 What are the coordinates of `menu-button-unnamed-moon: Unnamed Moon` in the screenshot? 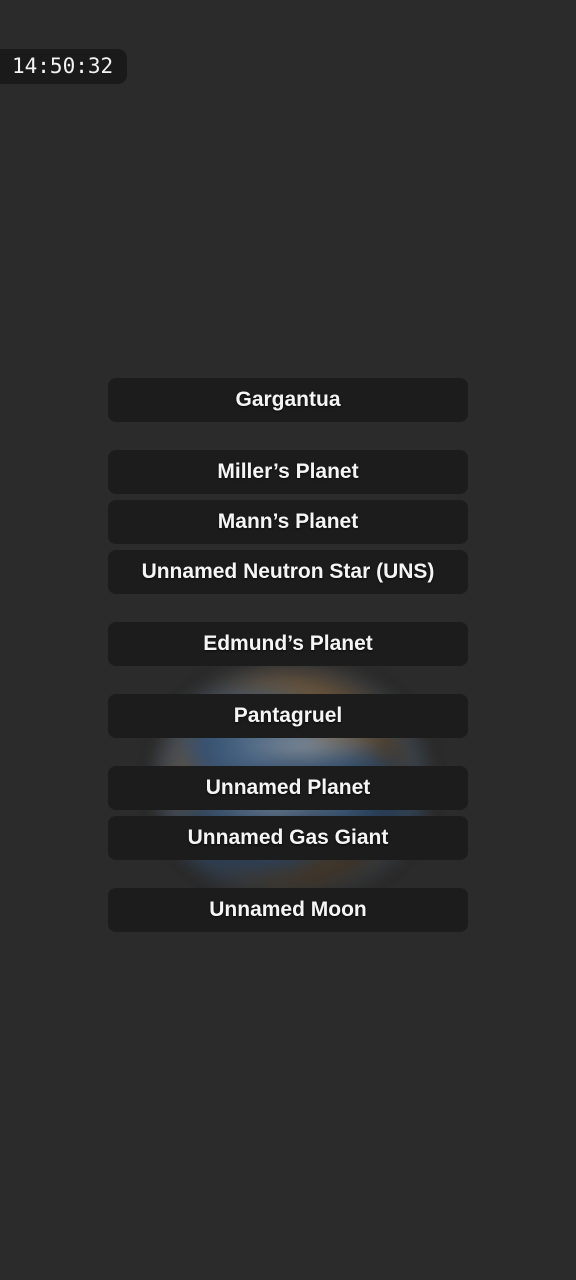 It's located at (288, 910).